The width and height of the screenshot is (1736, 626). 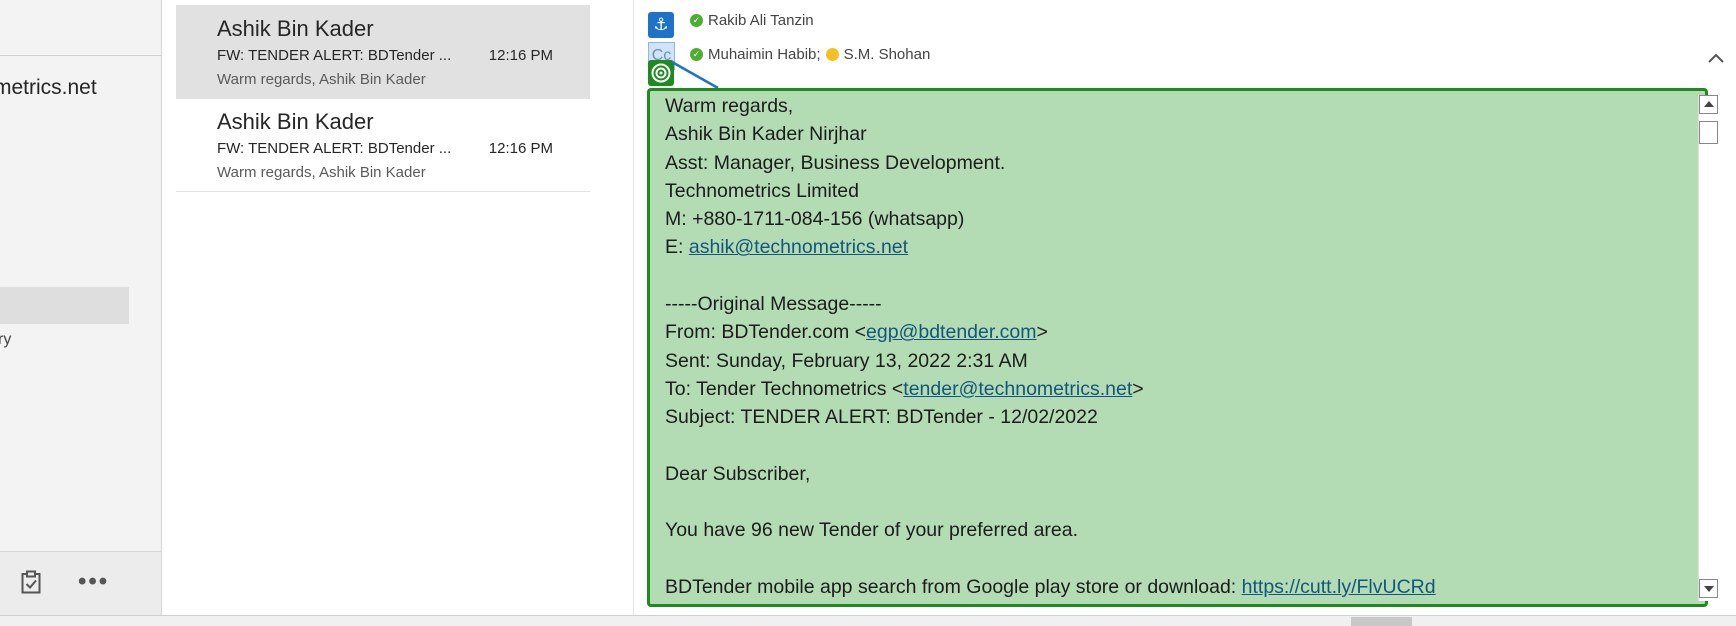 I want to click on signature-title: Asst: Manager, Business Development., so click(x=835, y=162).